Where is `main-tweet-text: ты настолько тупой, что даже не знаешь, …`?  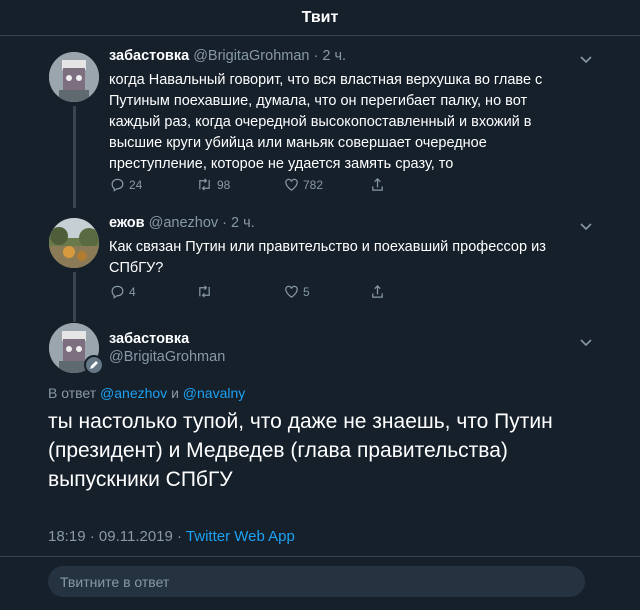
main-tweet-text: ты настолько тупой, что даже не знаешь, … is located at coordinates (328, 450).